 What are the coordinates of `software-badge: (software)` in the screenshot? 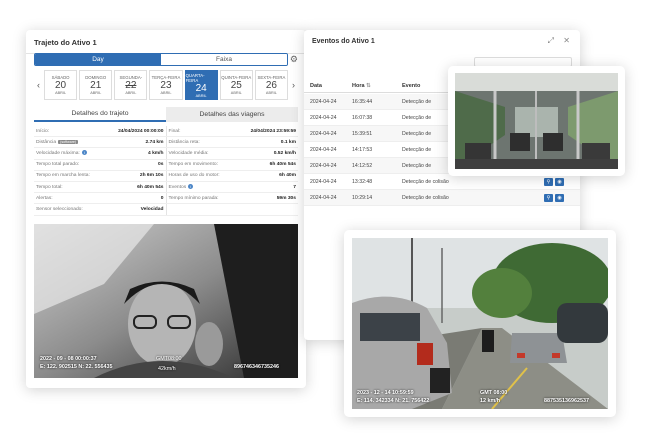 It's located at (68, 141).